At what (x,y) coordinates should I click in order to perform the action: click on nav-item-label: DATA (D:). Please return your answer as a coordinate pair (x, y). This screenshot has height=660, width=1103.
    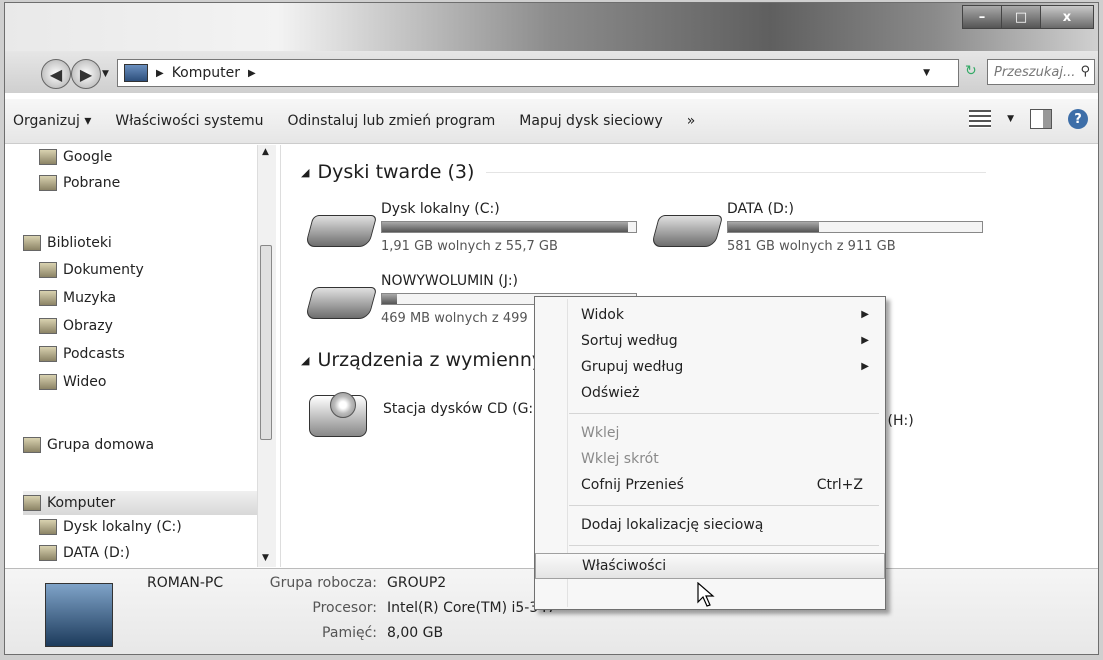
    Looking at the image, I should click on (96, 553).